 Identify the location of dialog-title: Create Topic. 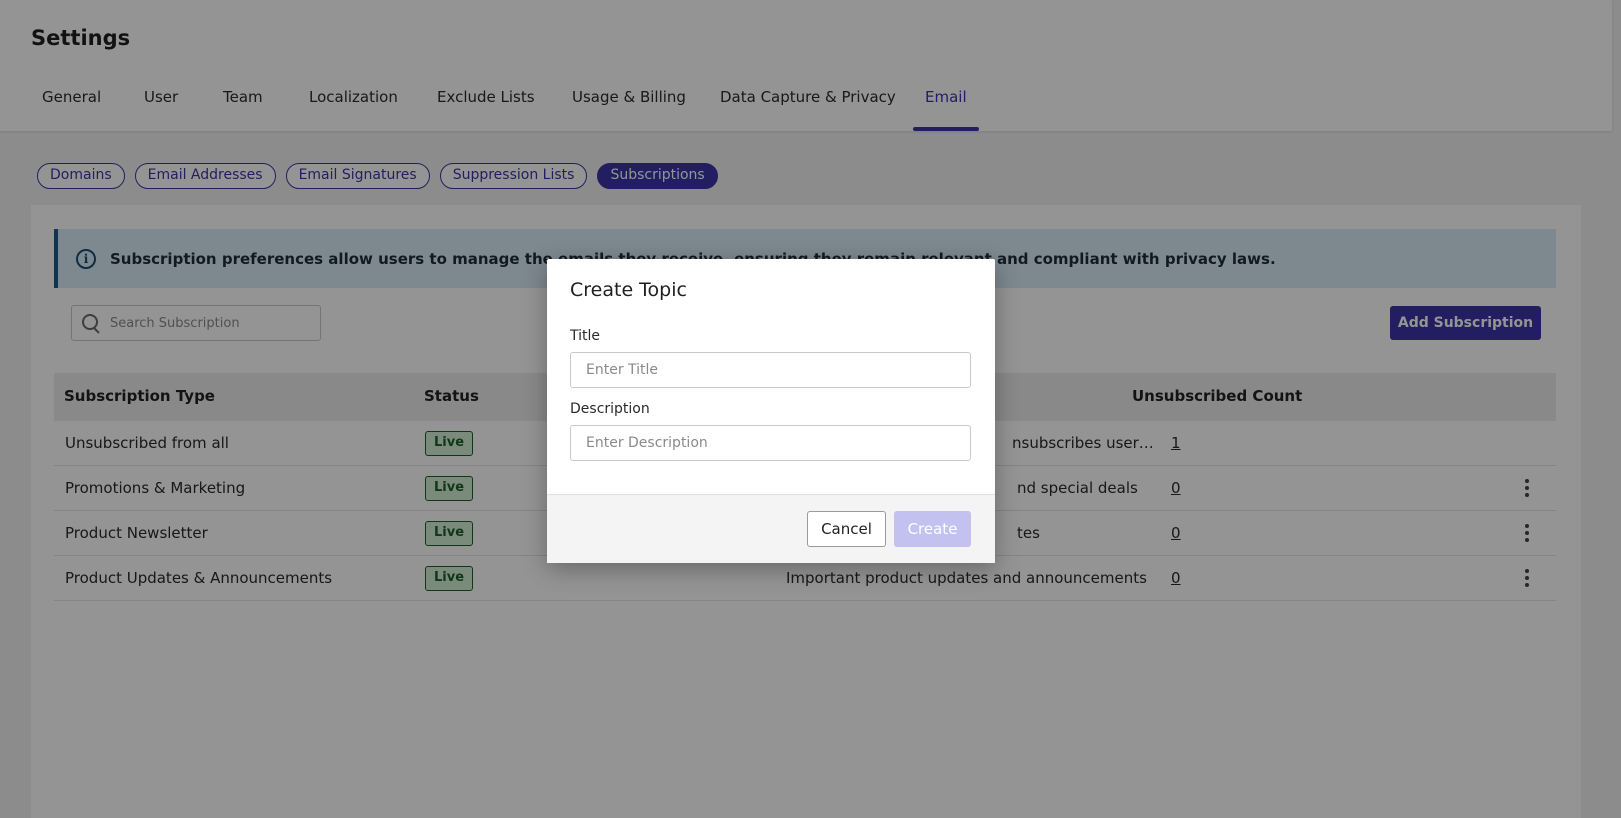
(628, 290).